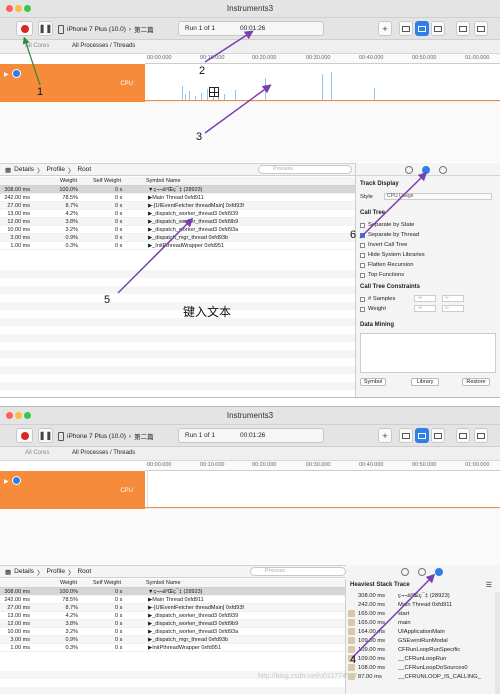 This screenshot has height=694, width=500. Describe the element at coordinates (107, 300) in the screenshot. I see `annotation-label-5: 5` at that location.